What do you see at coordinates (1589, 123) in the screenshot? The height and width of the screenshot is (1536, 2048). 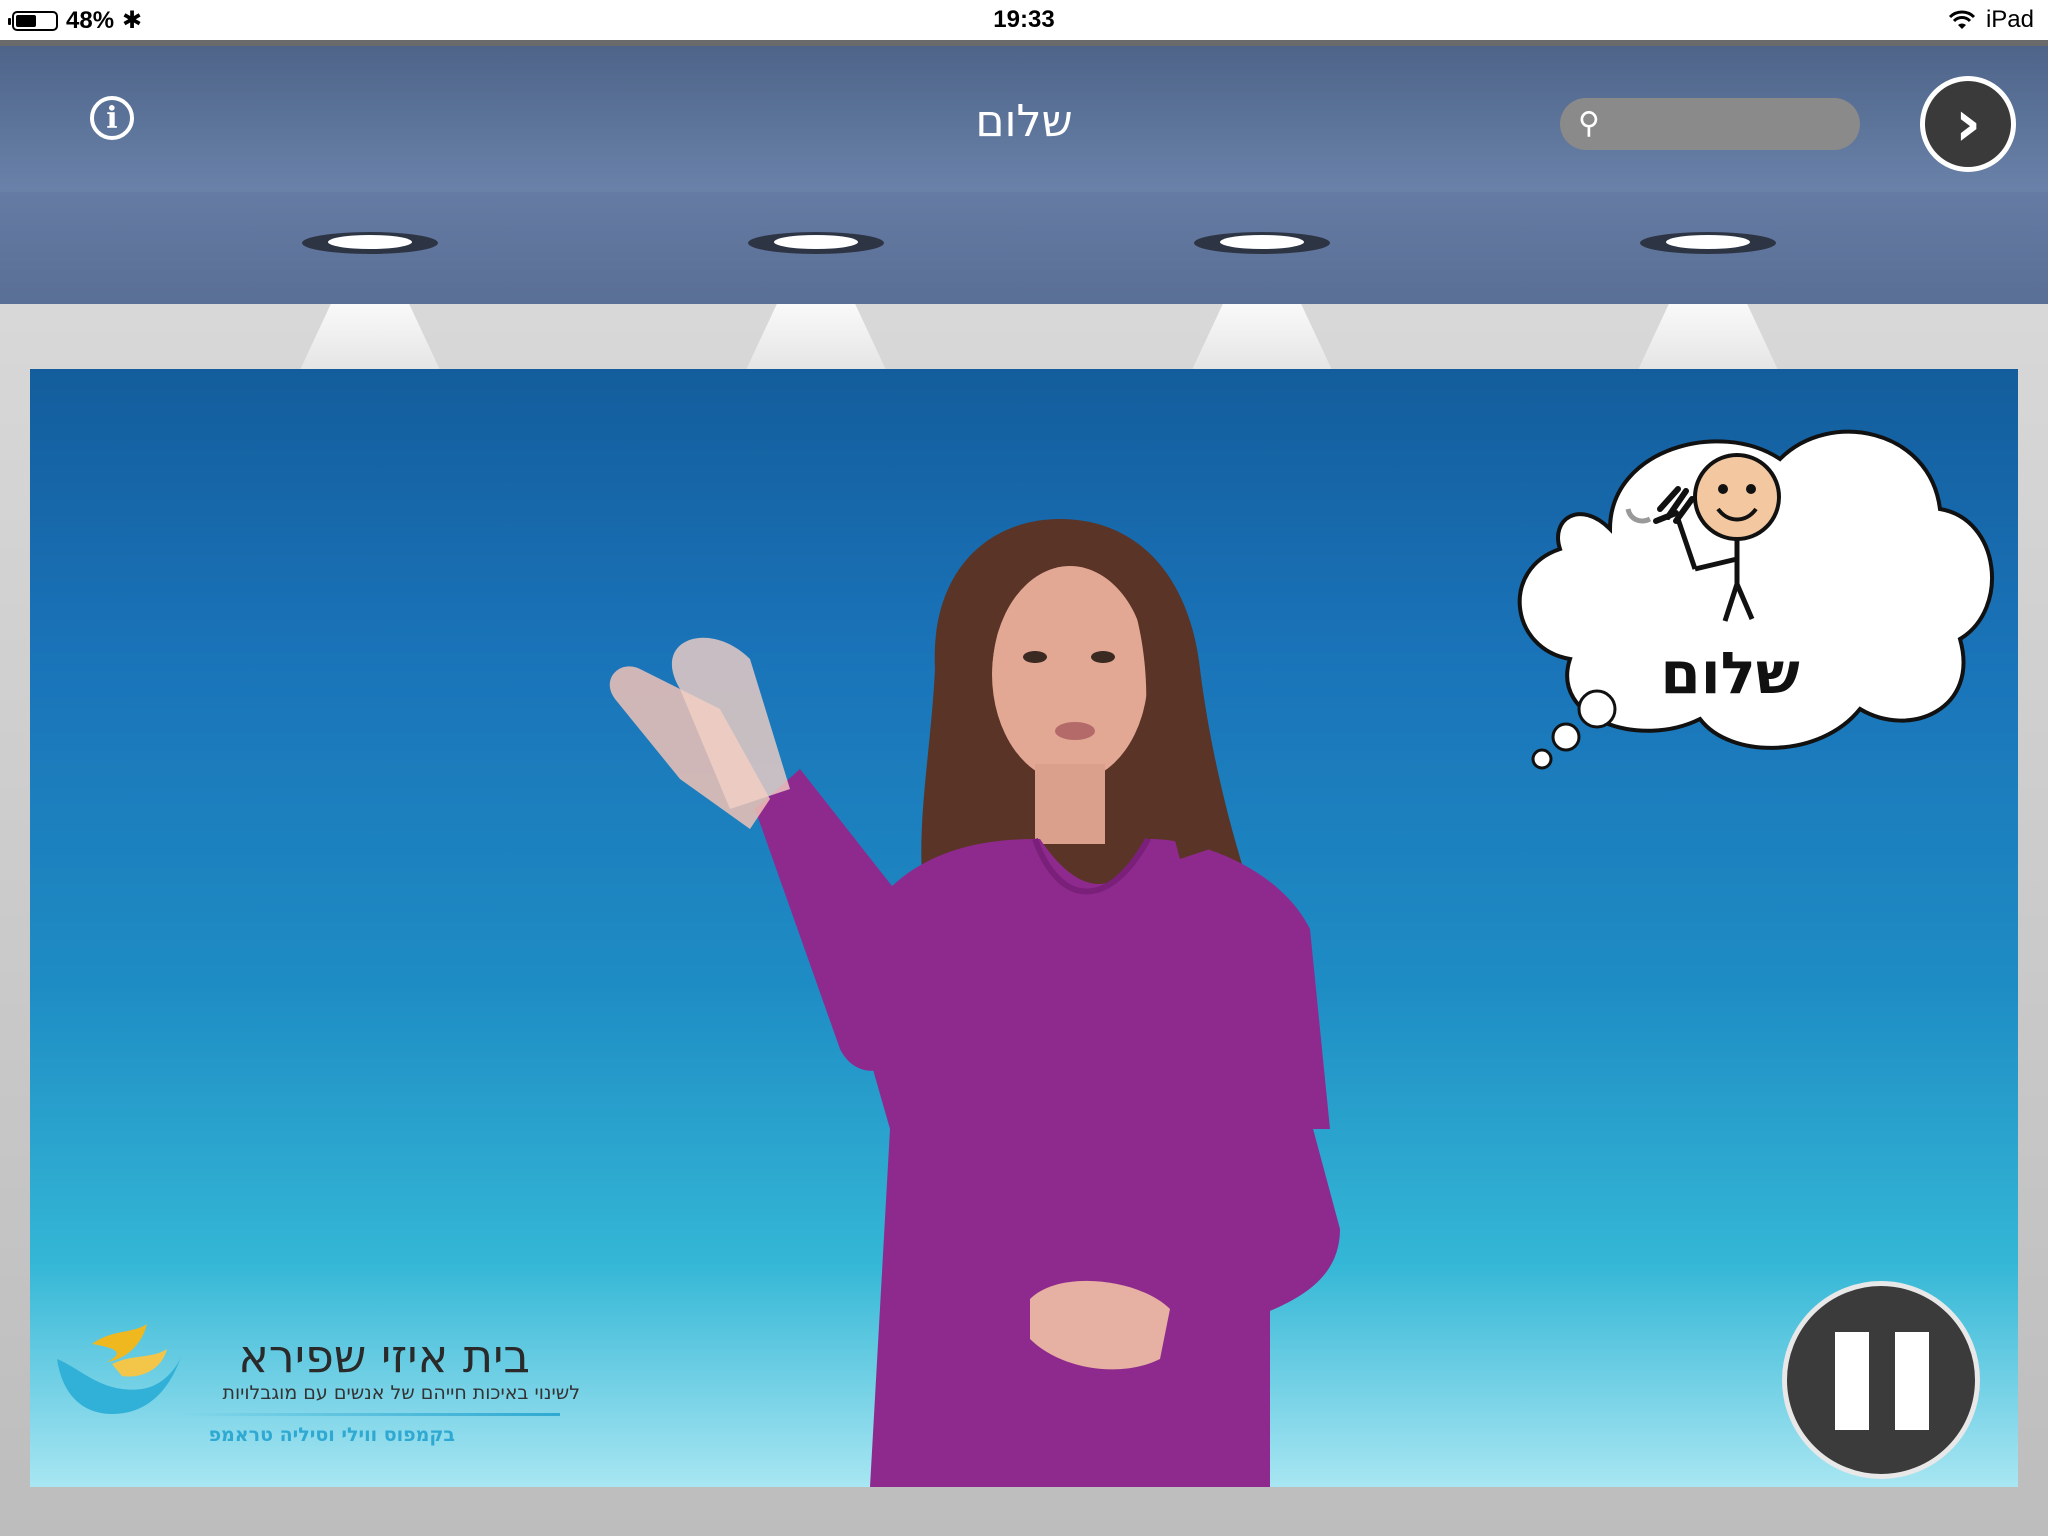 I see `search-icon: ⚲` at bounding box center [1589, 123].